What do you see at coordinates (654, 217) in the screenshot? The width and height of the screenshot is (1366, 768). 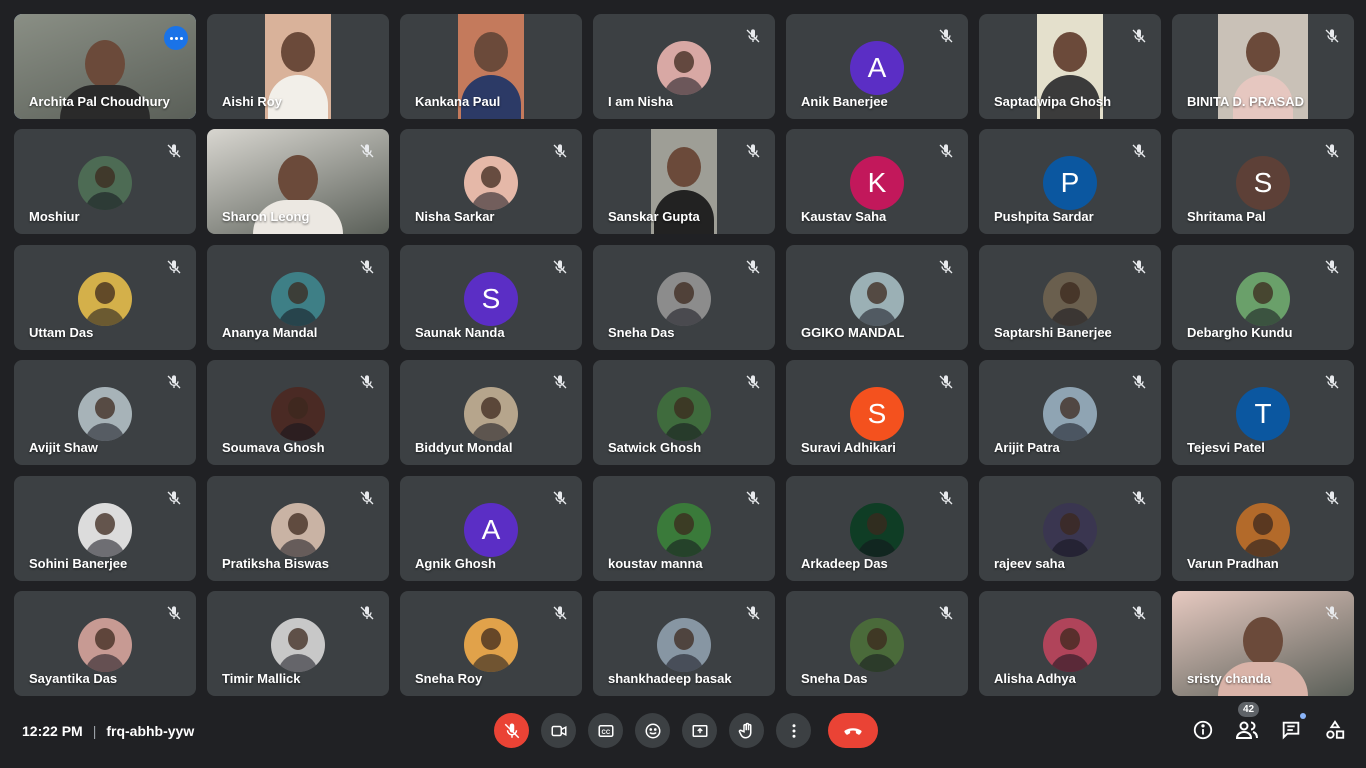 I see `participant-name: Sanskar Gupta` at bounding box center [654, 217].